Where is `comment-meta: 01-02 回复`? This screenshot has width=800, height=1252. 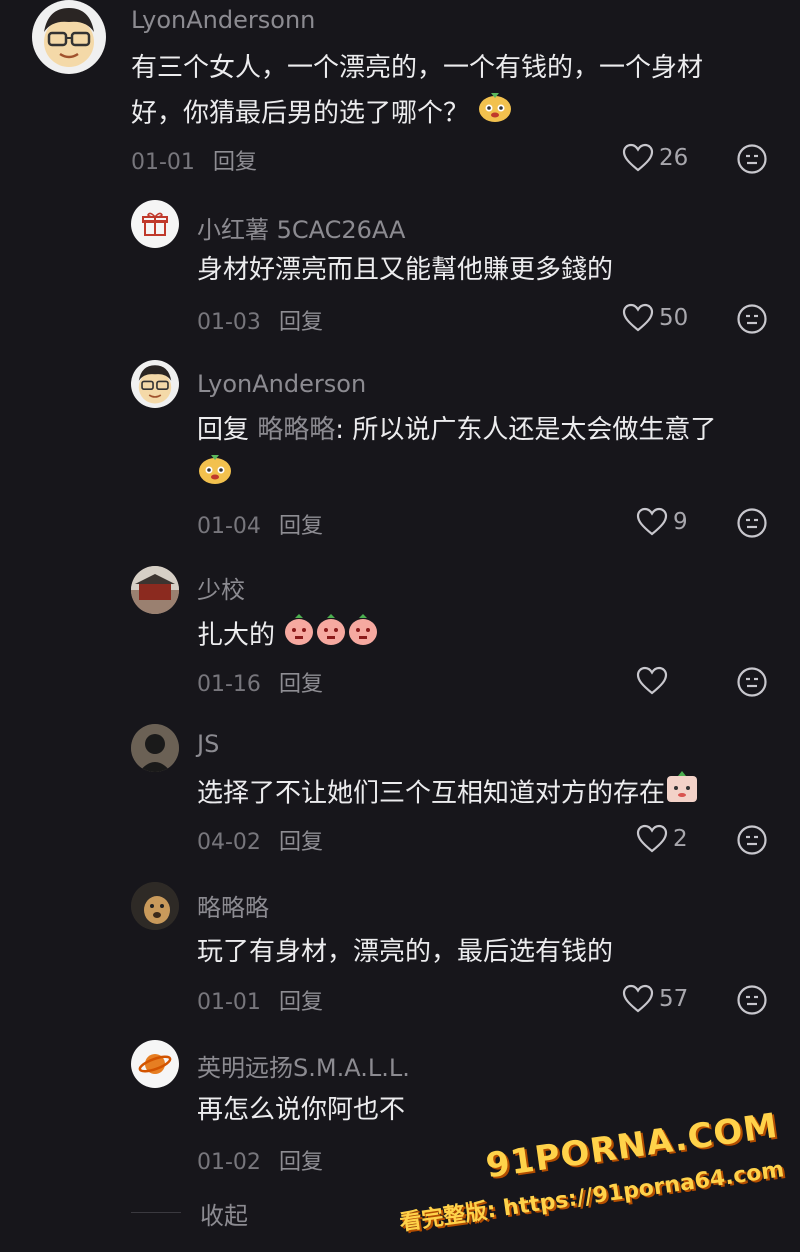
comment-meta: 01-02 回复 is located at coordinates (260, 1160).